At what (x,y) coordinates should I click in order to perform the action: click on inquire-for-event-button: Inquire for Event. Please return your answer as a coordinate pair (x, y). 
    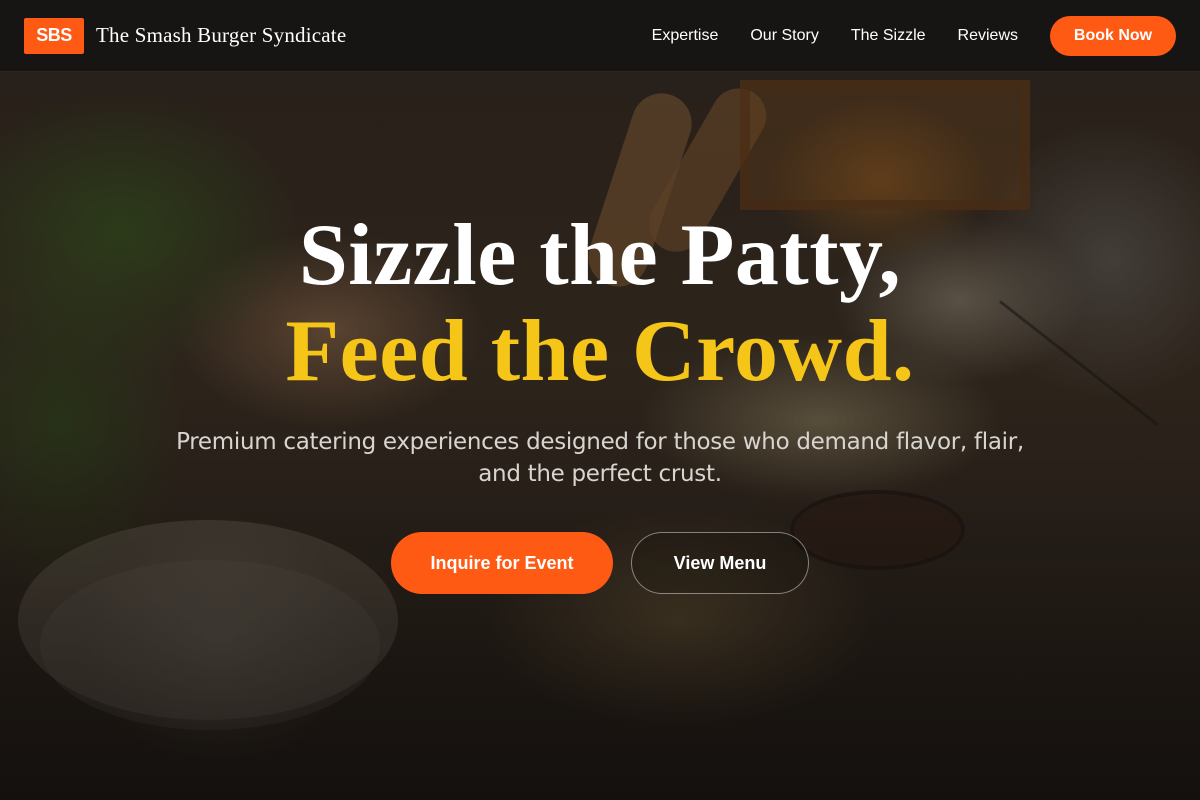
    Looking at the image, I should click on (502, 563).